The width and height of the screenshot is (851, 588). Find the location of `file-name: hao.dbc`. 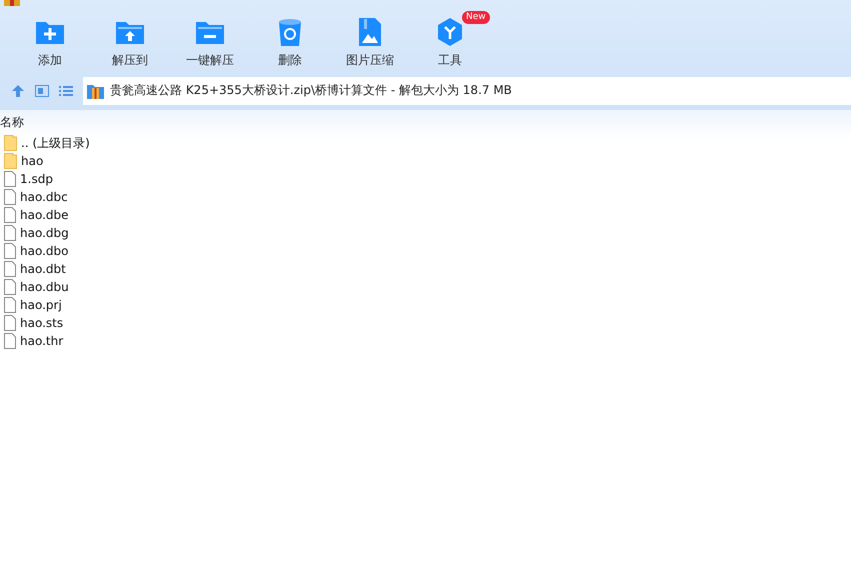

file-name: hao.dbc is located at coordinates (44, 197).